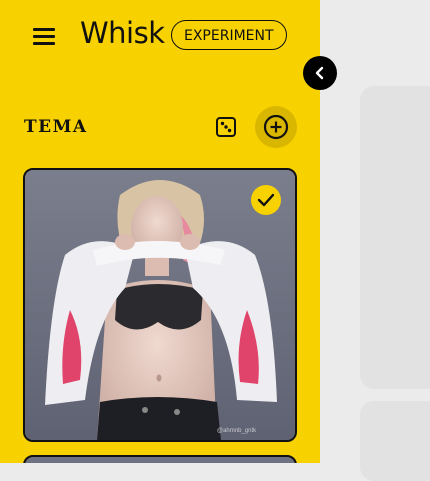 This screenshot has width=430, height=481. I want to click on add-button, so click(276, 127).